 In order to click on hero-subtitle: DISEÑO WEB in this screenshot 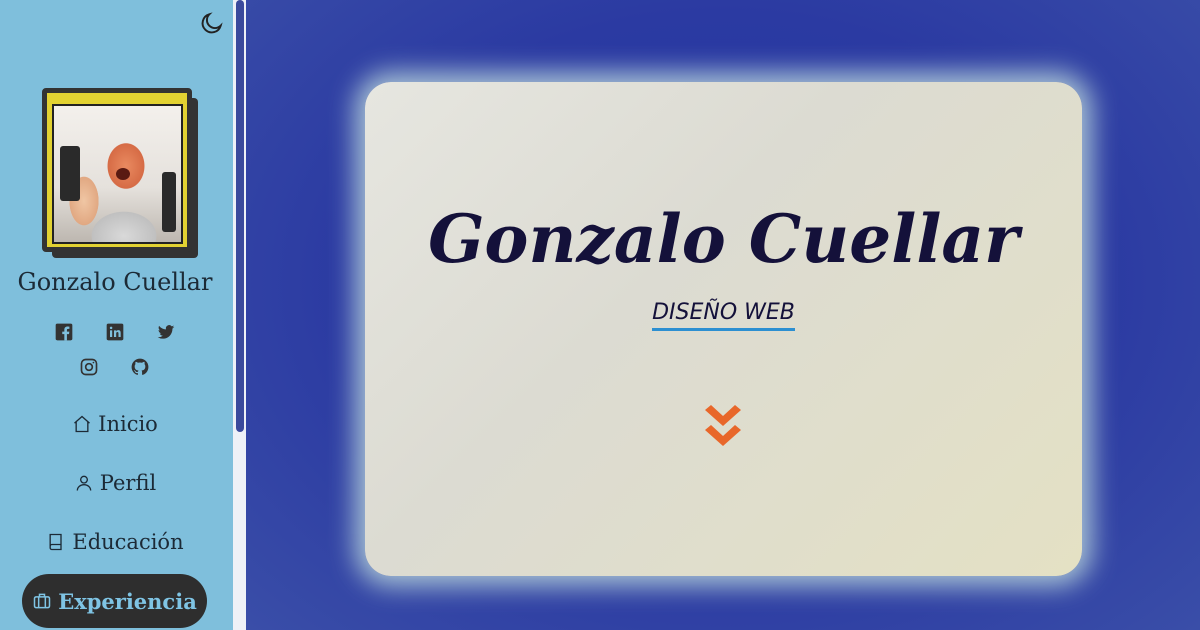, I will do `click(723, 315)`.